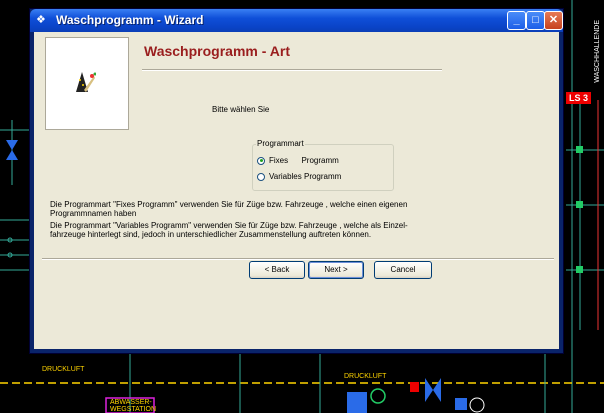 This screenshot has height=413, width=604. What do you see at coordinates (365, 376) in the screenshot?
I see `cad-label-druckluft-2: DRUCKLUFT` at bounding box center [365, 376].